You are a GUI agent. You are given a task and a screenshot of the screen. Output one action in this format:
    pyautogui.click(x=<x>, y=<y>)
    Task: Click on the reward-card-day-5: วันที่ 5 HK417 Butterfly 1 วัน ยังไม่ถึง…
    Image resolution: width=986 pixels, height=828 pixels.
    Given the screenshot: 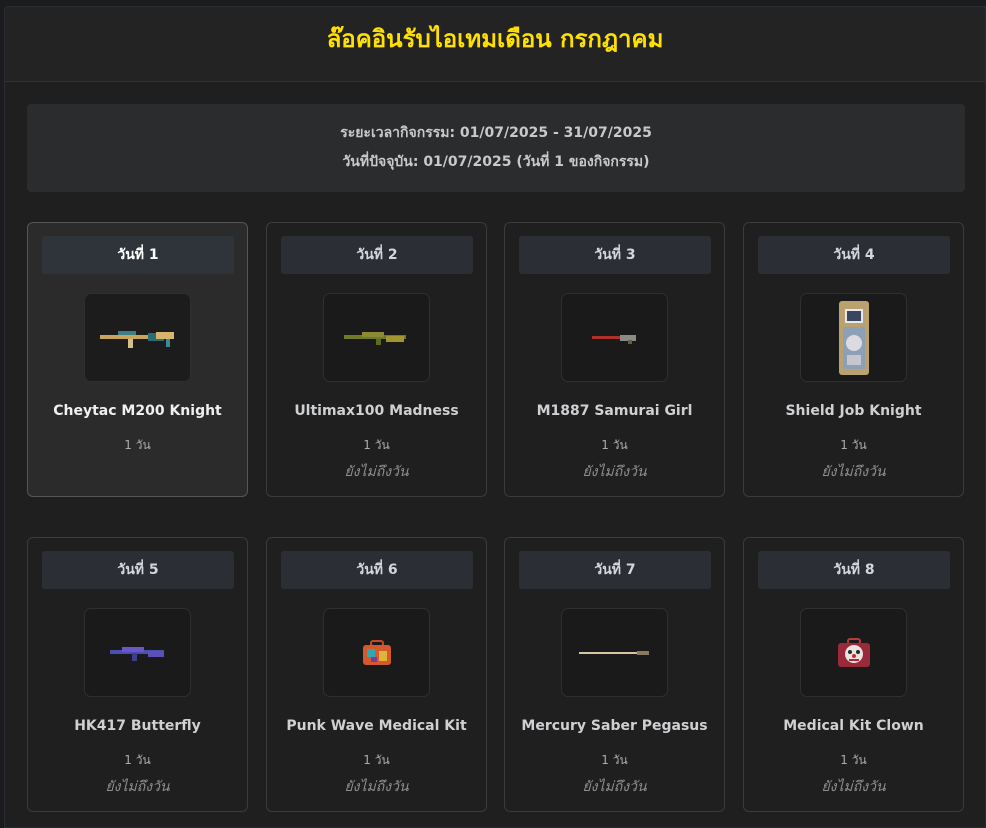 What is the action you would take?
    pyautogui.click(x=137, y=674)
    